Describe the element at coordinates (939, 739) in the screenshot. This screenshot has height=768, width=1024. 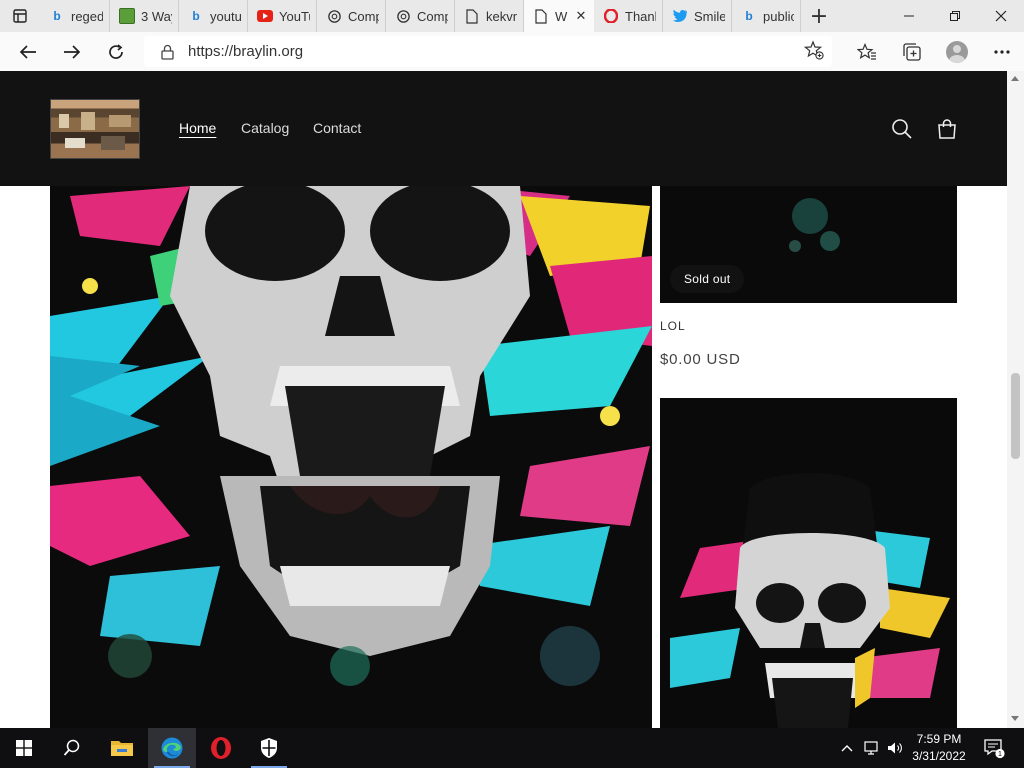
I see `clock-time: 7:59 PM` at that location.